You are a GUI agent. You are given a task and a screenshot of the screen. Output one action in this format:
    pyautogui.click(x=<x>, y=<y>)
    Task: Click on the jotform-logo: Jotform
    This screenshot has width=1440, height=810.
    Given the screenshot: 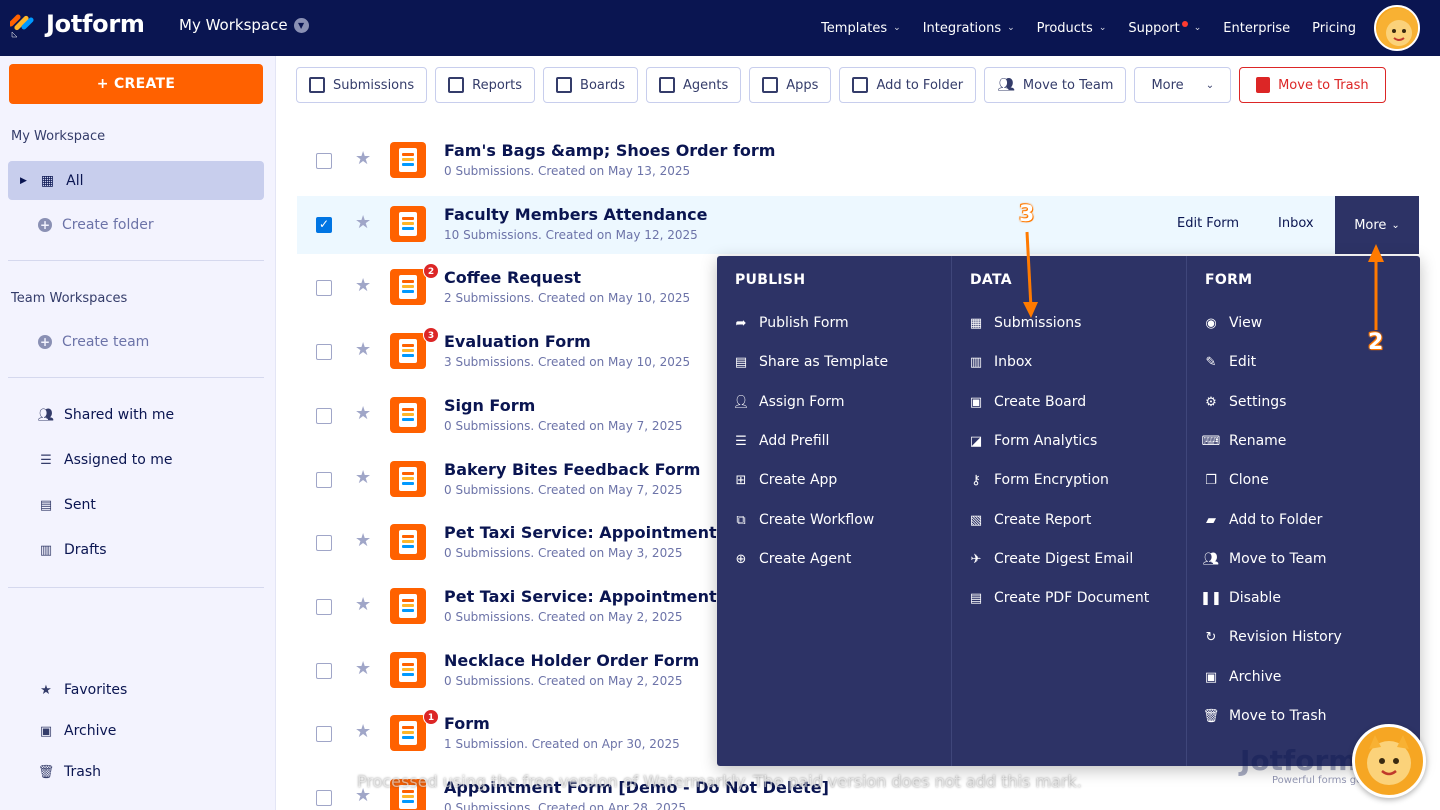 What is the action you would take?
    pyautogui.click(x=77, y=24)
    